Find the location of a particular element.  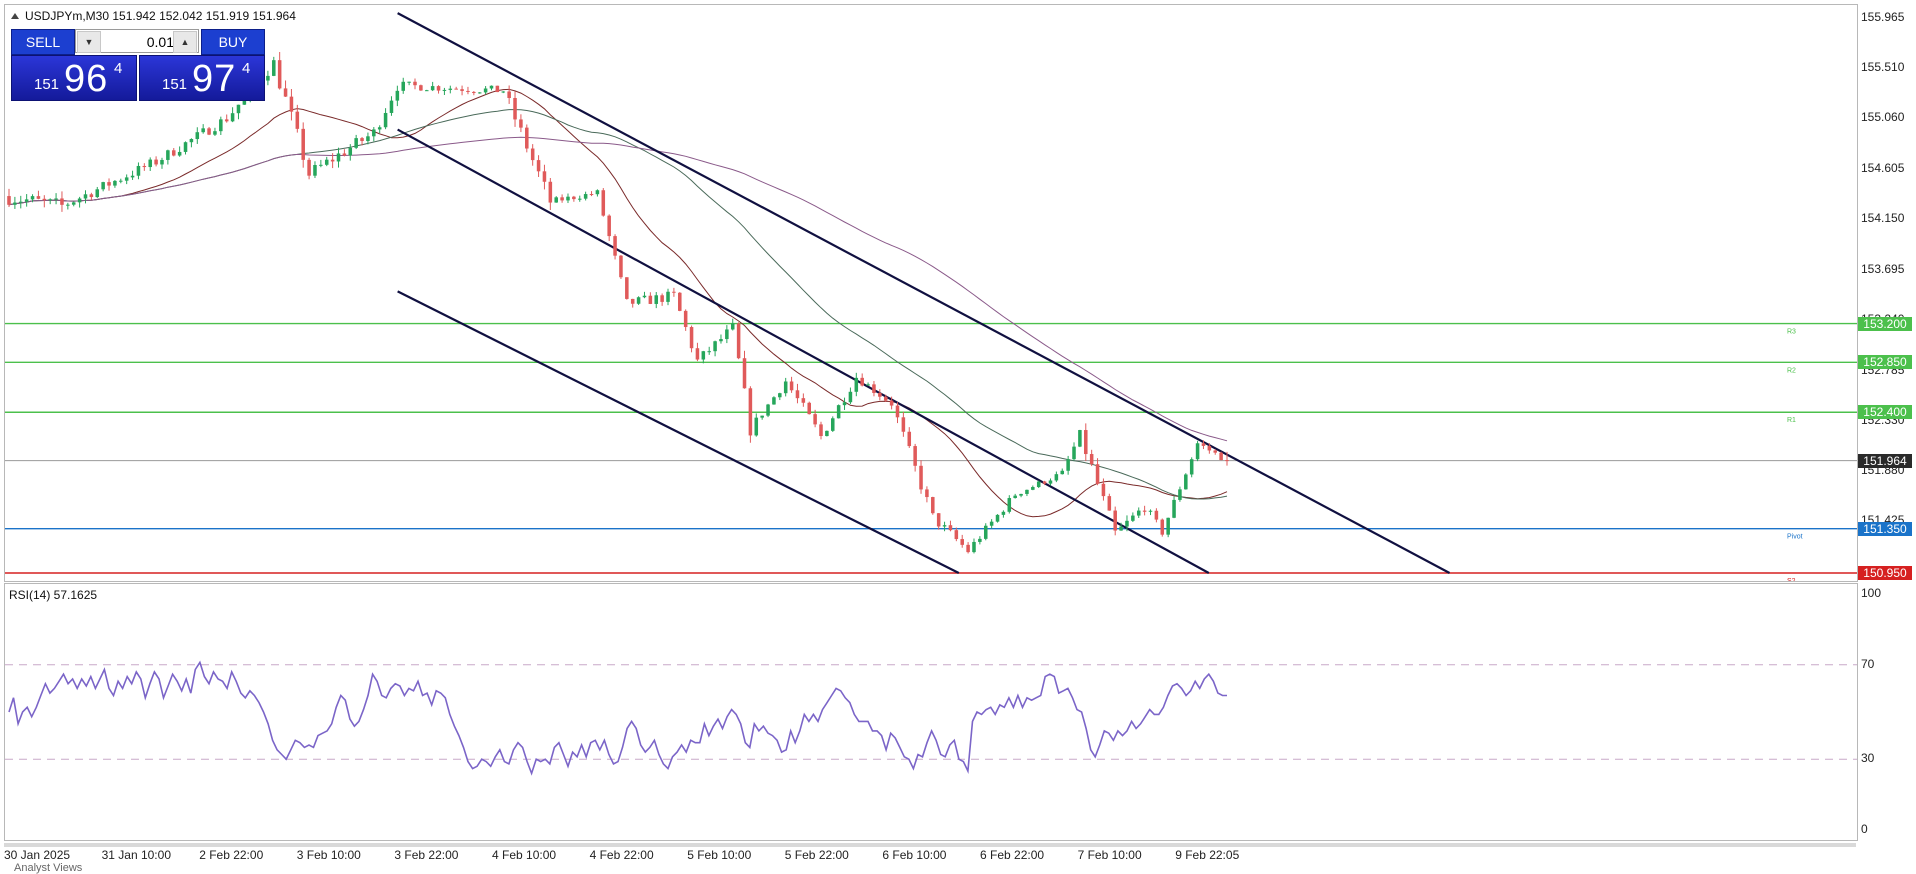

sell-button: SELL is located at coordinates (43, 42).